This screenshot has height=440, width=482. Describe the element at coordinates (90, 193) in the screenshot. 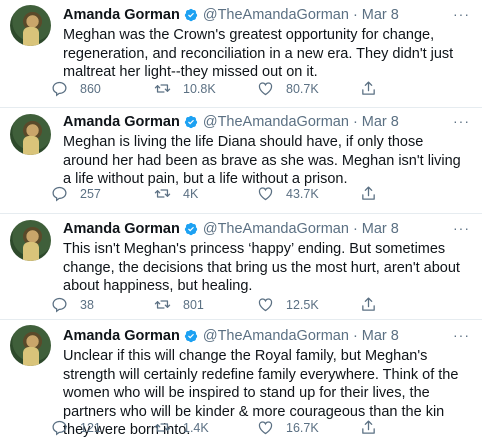

I see `reply-count: 257` at that location.